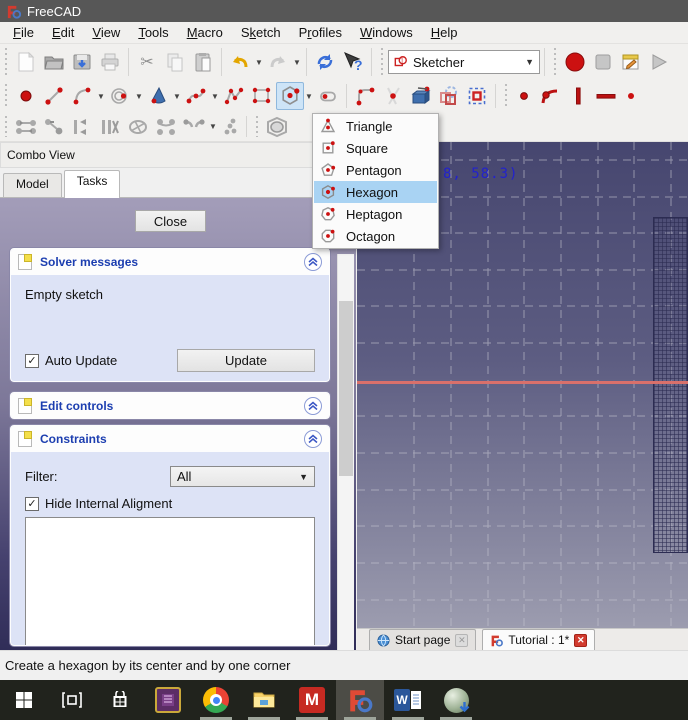  What do you see at coordinates (360, 700) in the screenshot?
I see `freecad-taskbar-button` at bounding box center [360, 700].